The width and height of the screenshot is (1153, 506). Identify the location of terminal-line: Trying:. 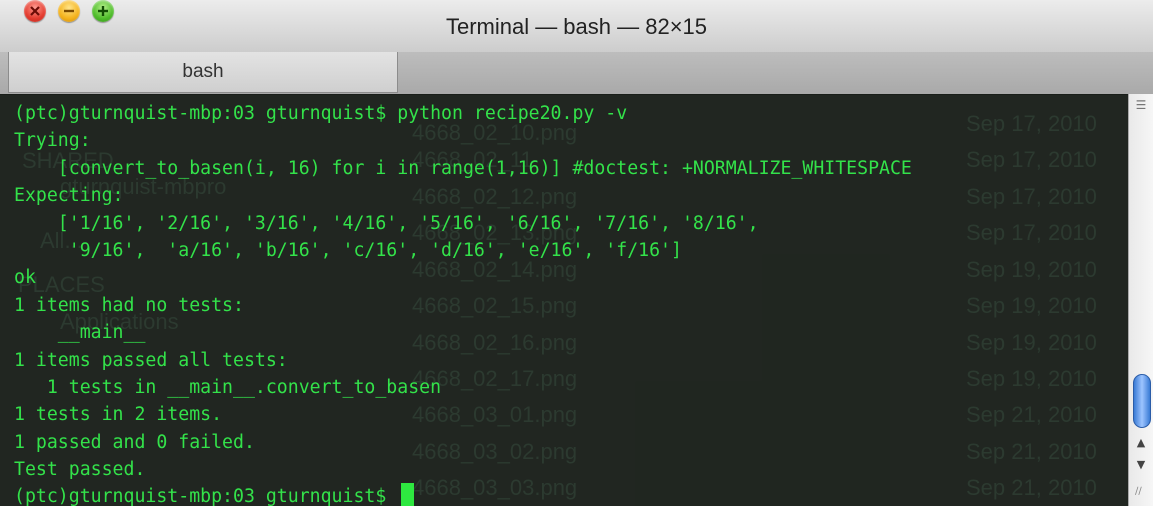
(52, 141).